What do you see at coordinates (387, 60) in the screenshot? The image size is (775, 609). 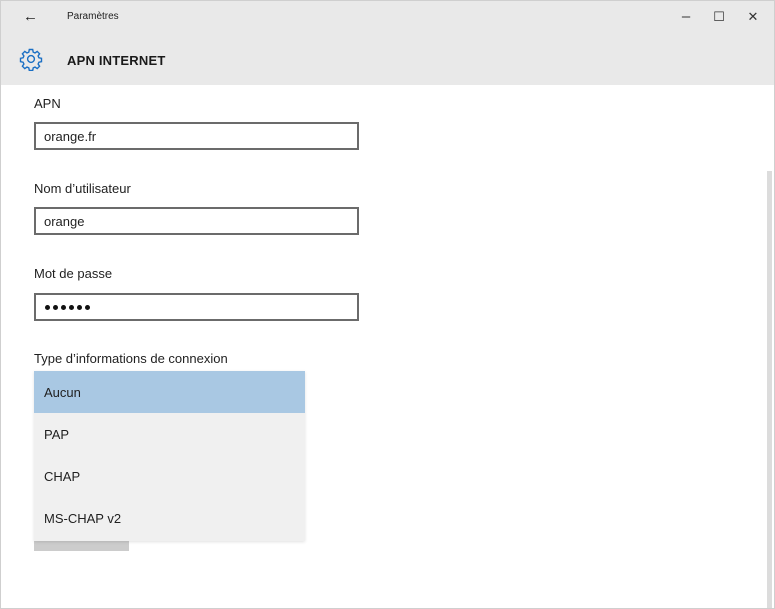 I see `page-header: APN INTERNET` at bounding box center [387, 60].